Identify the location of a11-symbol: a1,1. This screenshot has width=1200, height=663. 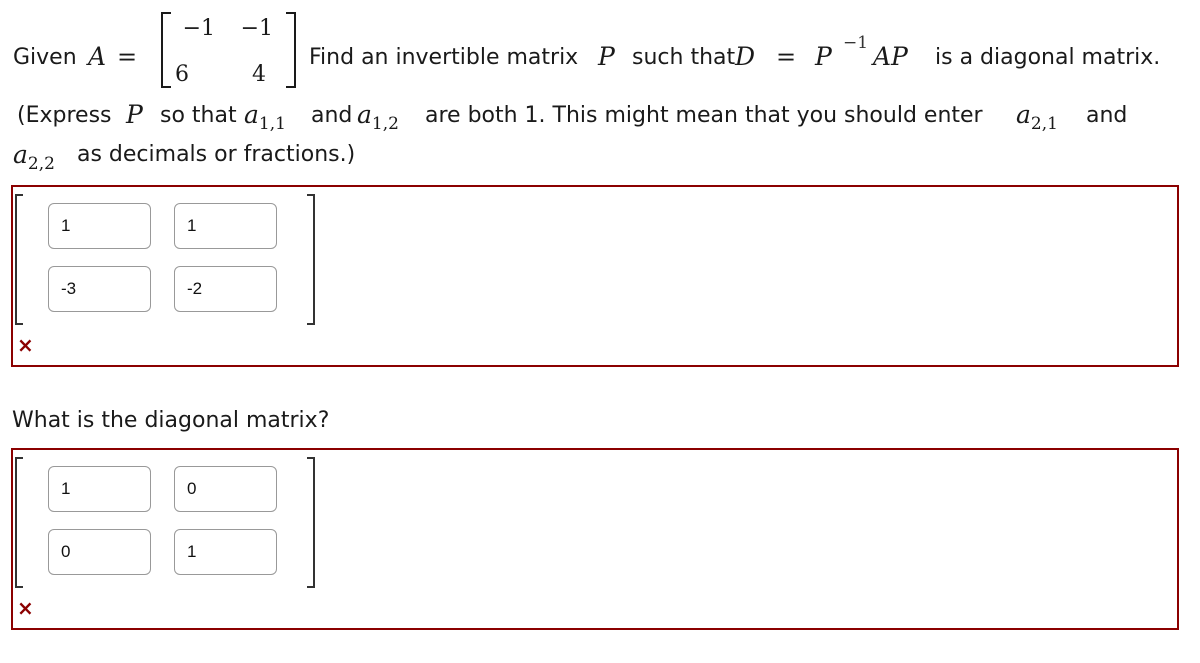
(265, 117).